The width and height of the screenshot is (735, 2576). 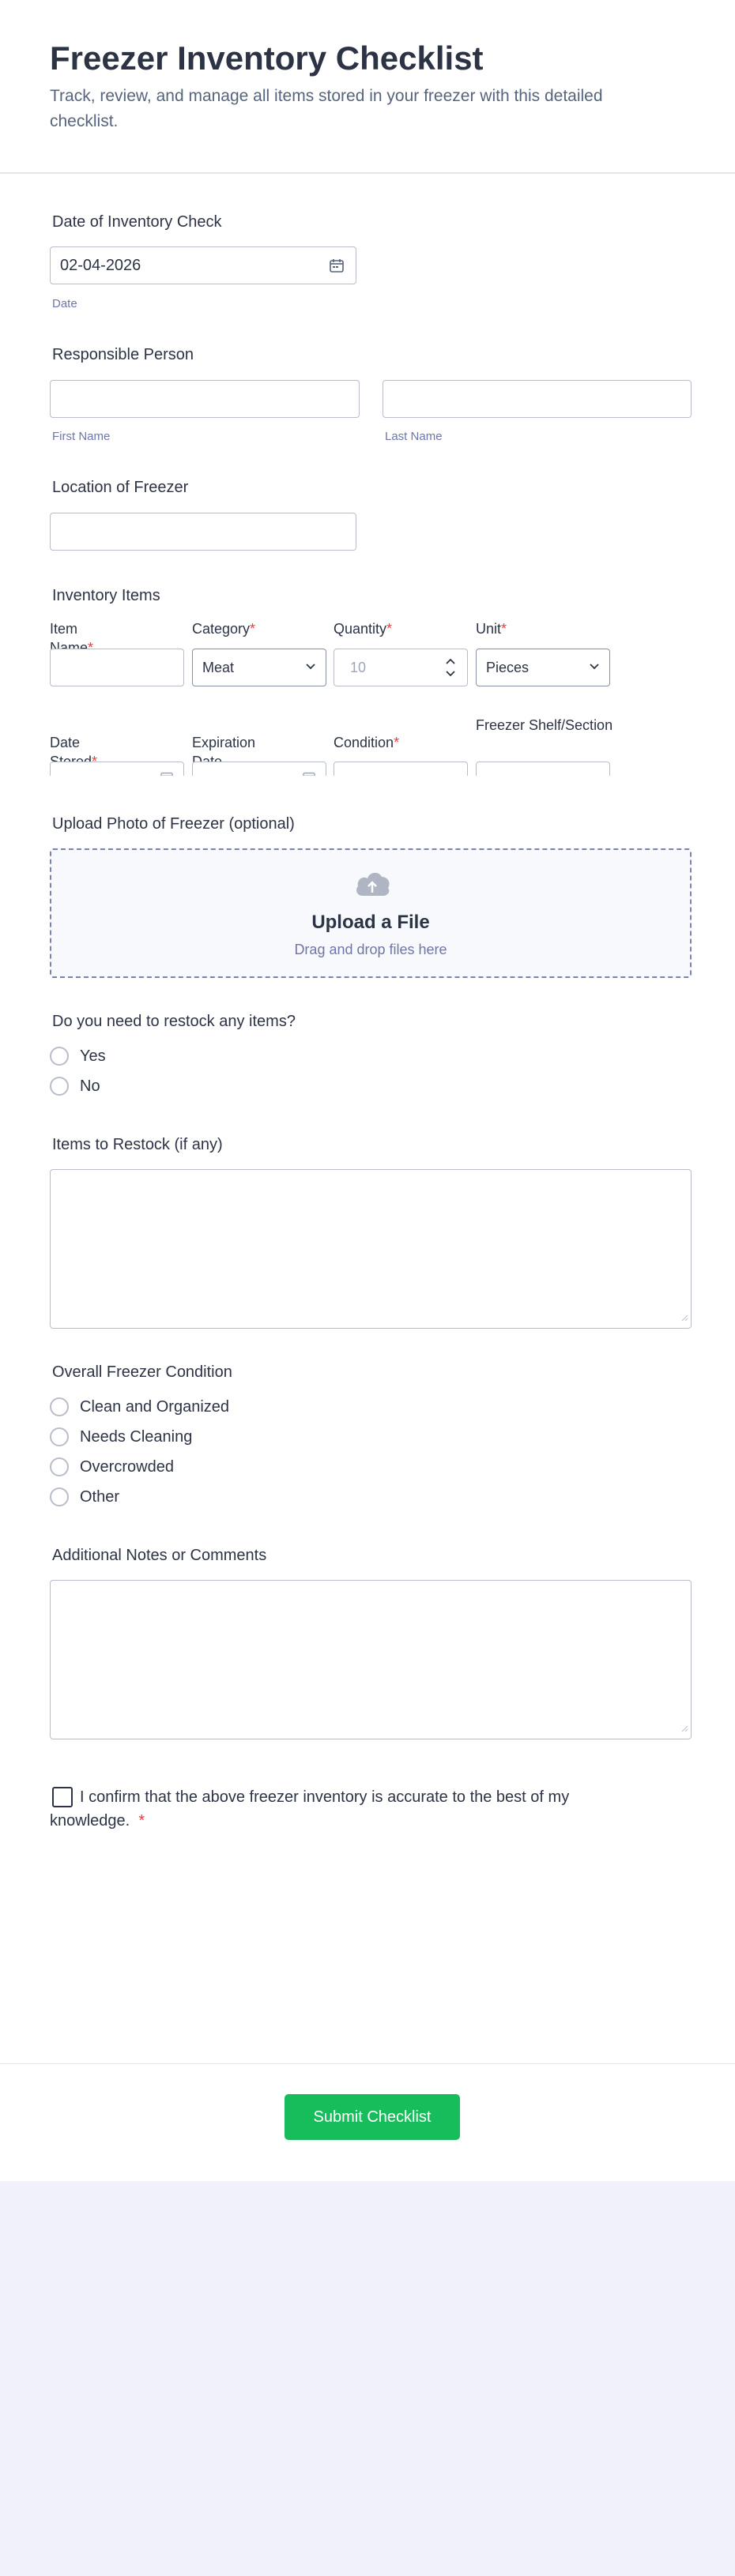 I want to click on first-name-sublabel: First Name, so click(x=81, y=436).